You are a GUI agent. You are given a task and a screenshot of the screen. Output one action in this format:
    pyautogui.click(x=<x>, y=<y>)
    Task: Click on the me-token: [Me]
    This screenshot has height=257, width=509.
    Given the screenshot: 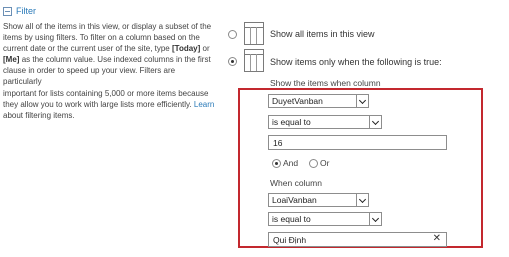 What is the action you would take?
    pyautogui.click(x=11, y=60)
    